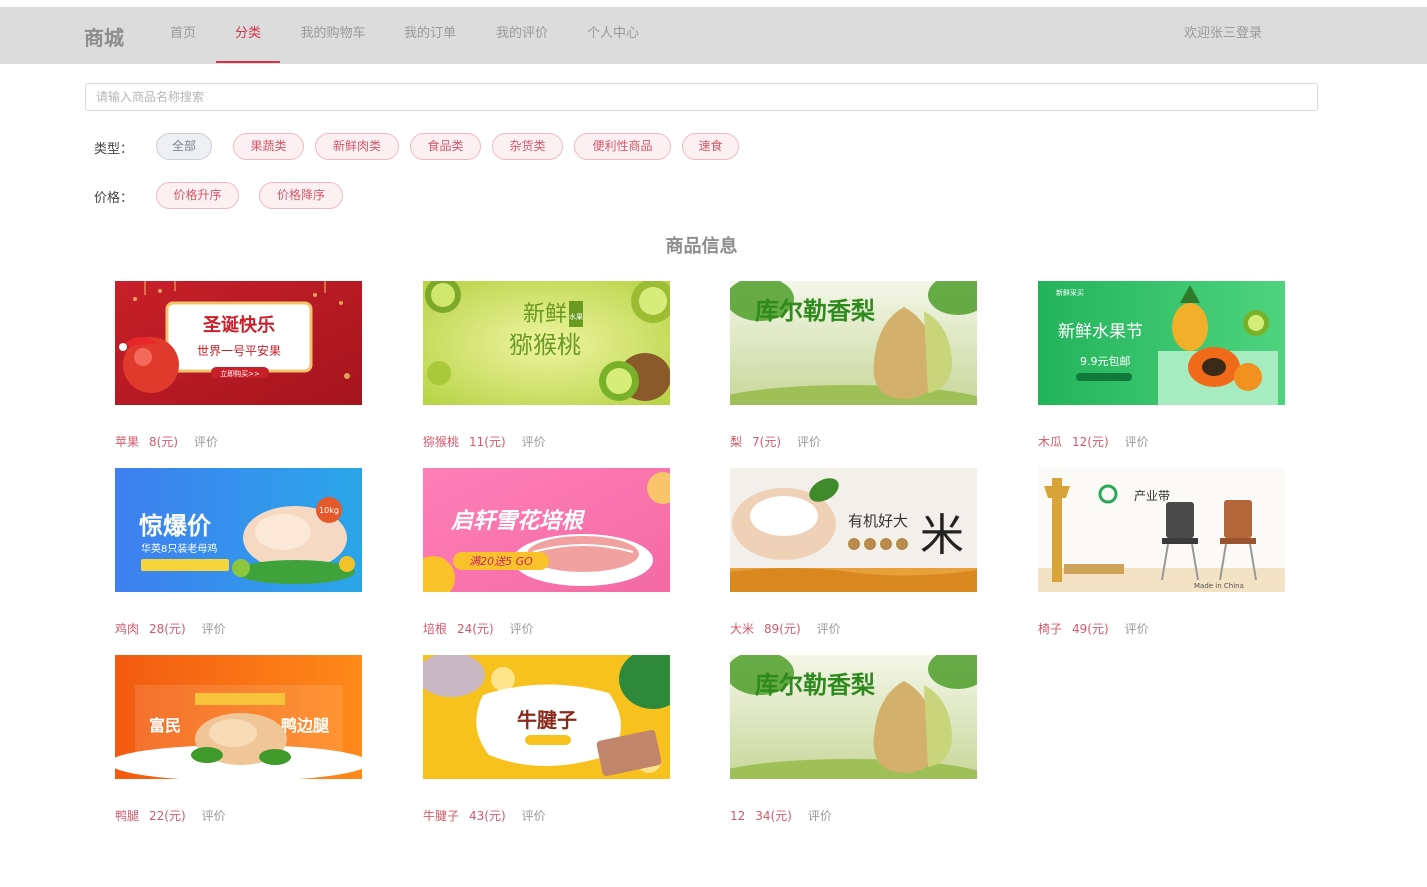 This screenshot has height=887, width=1427. What do you see at coordinates (853, 717) in the screenshot?
I see `product-image-pear-2: 库尔勒香梨` at bounding box center [853, 717].